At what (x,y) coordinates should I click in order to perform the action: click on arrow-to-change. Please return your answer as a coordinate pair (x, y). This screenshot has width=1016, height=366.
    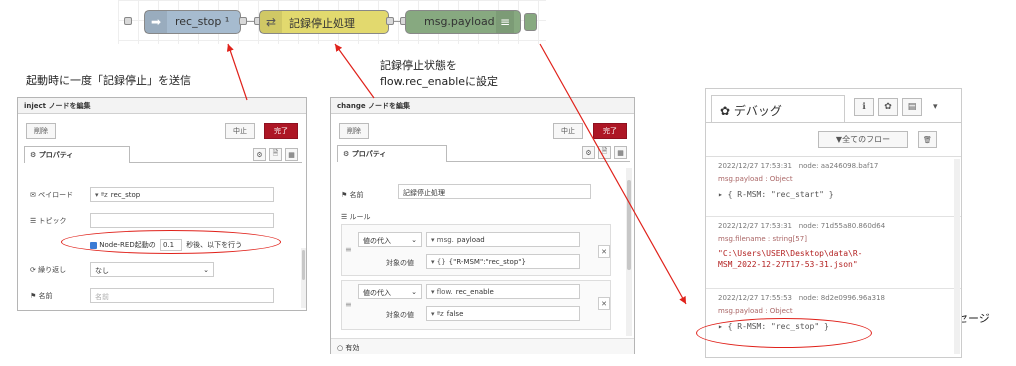
    Looking at the image, I should click on (354, 71).